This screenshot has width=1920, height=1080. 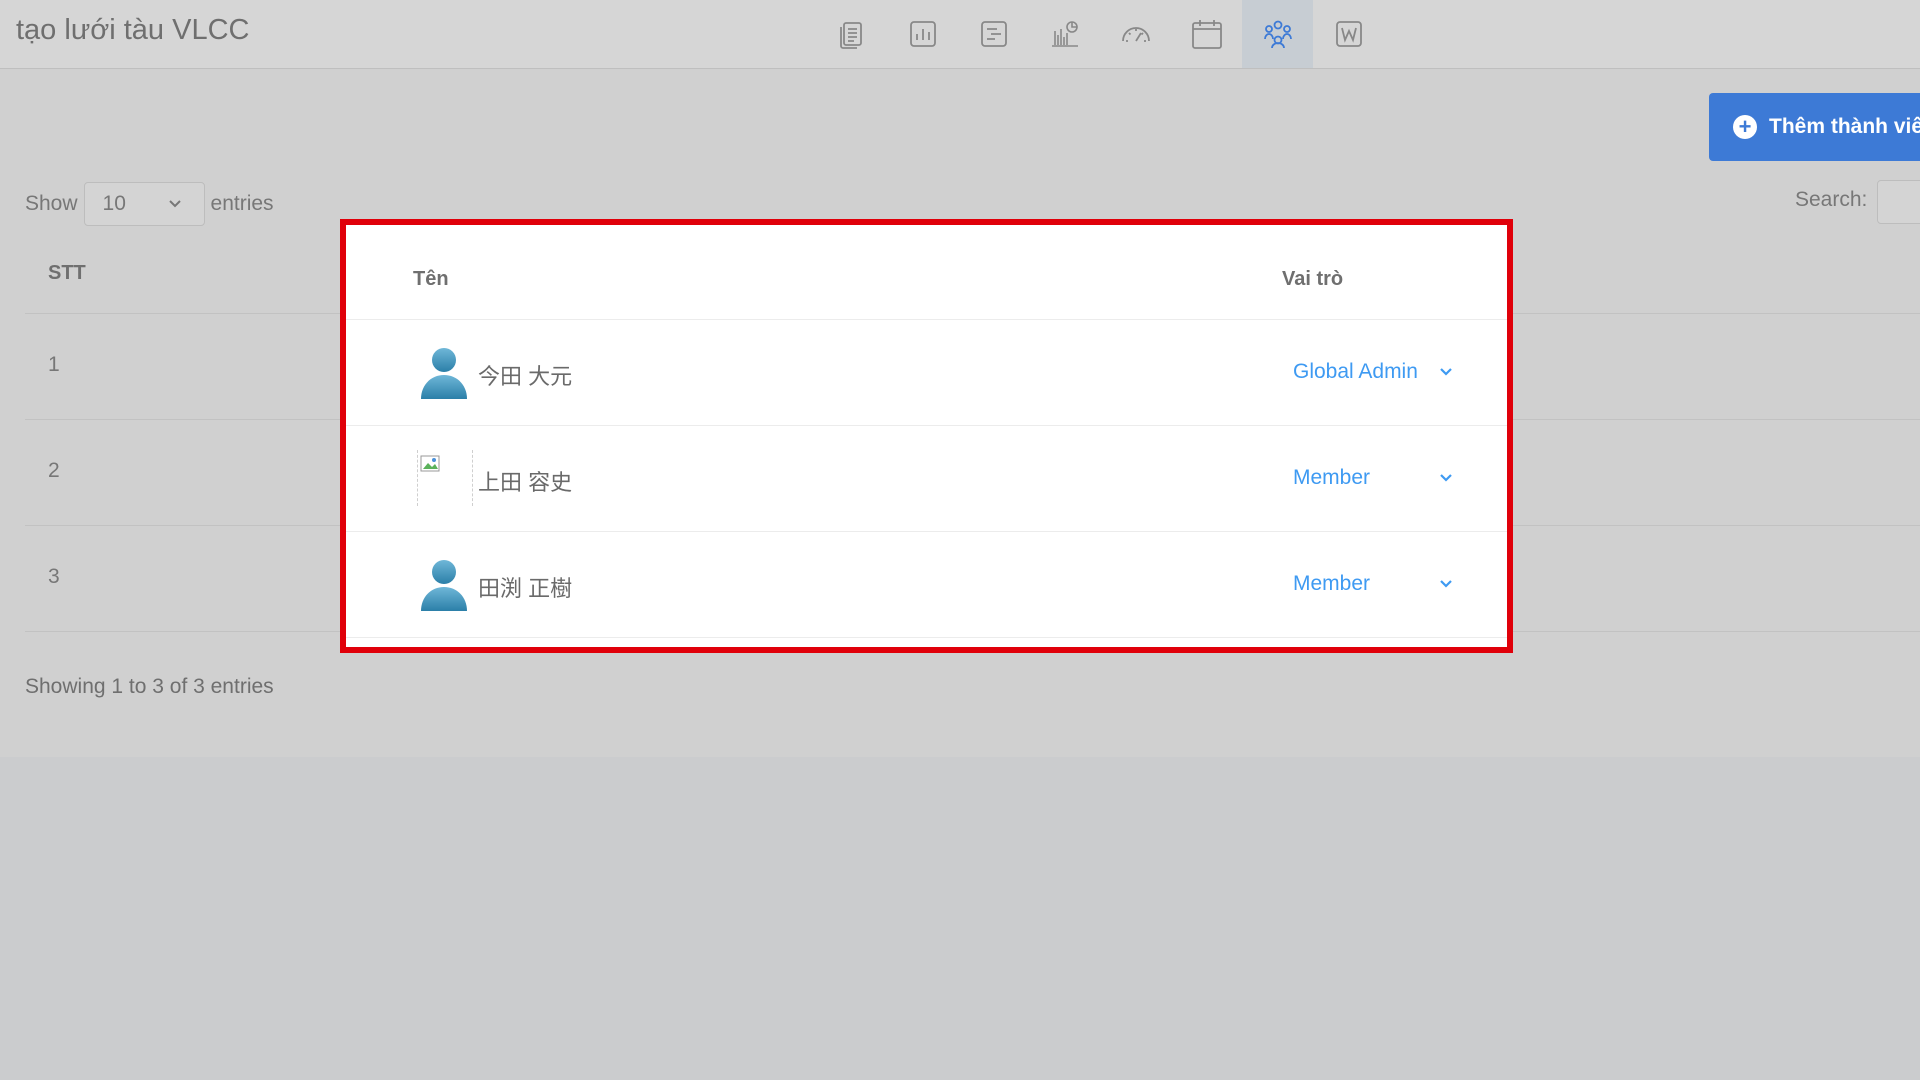 I want to click on page-length-control: Show 10 entries, so click(x=149, y=204).